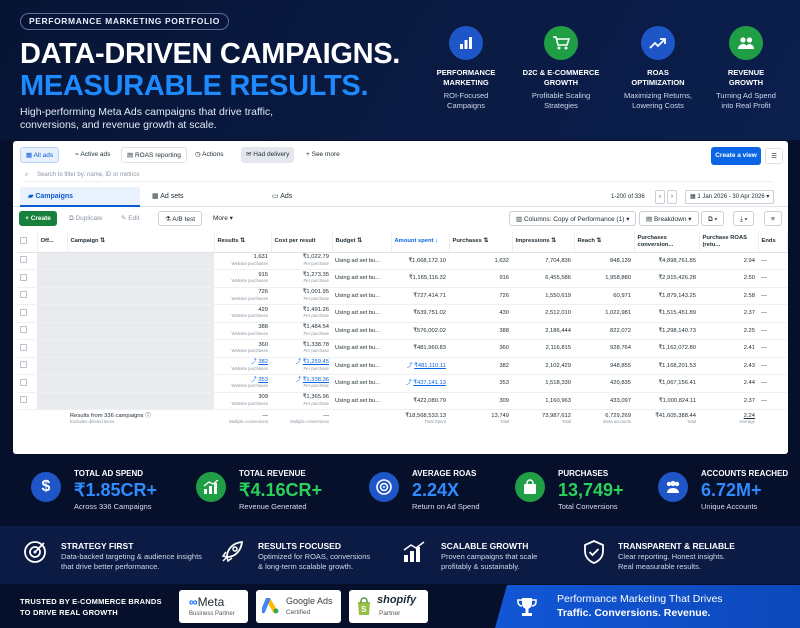 The height and width of the screenshot is (628, 800). I want to click on col-purchases: Purchases ⇅, so click(481, 242).